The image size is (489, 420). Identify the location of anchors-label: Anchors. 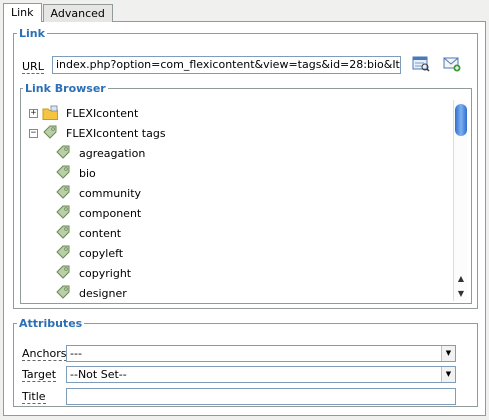
(44, 354).